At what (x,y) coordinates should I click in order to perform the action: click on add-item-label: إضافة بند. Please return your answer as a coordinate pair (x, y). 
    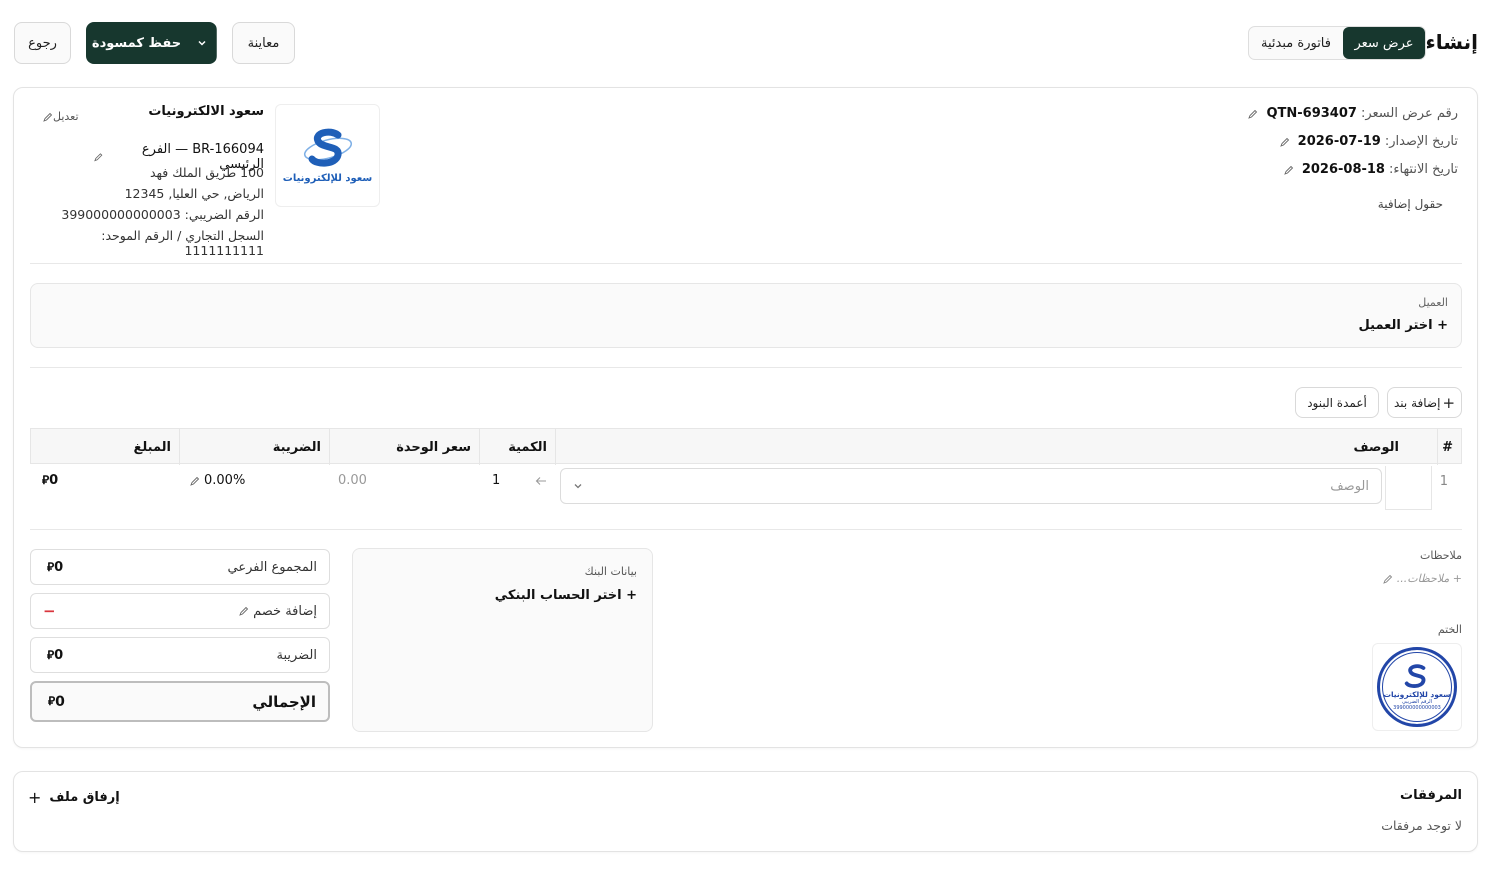
    Looking at the image, I should click on (1417, 402).